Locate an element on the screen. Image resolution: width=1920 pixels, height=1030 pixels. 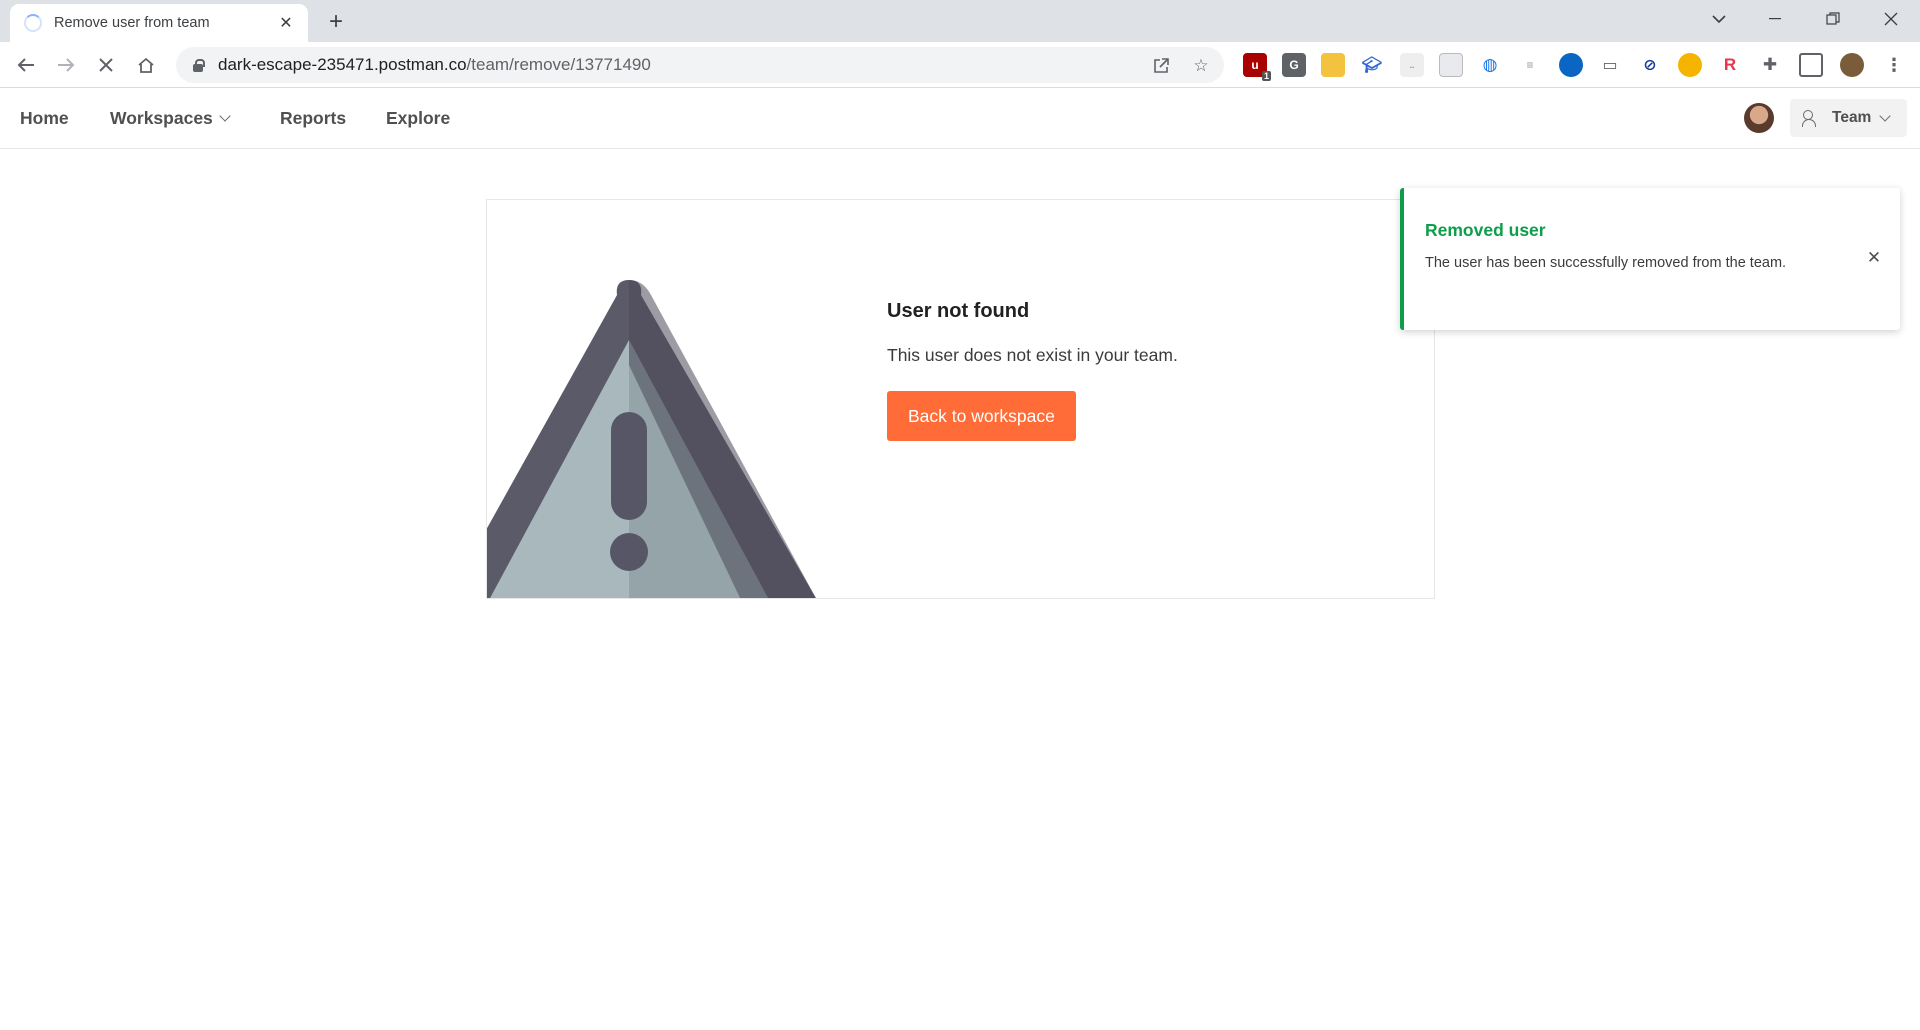
sidepanel-icon is located at coordinates (1811, 65).